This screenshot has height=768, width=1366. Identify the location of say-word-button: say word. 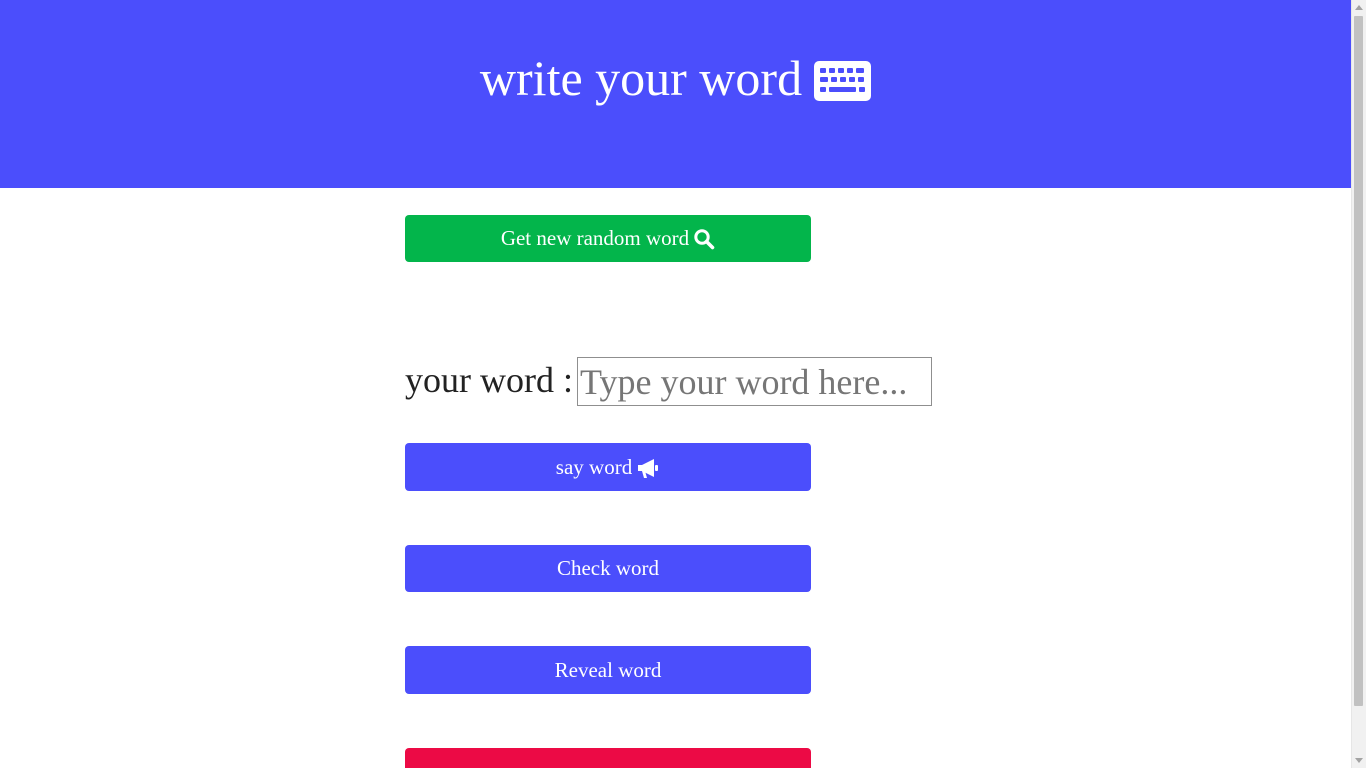
(608, 467).